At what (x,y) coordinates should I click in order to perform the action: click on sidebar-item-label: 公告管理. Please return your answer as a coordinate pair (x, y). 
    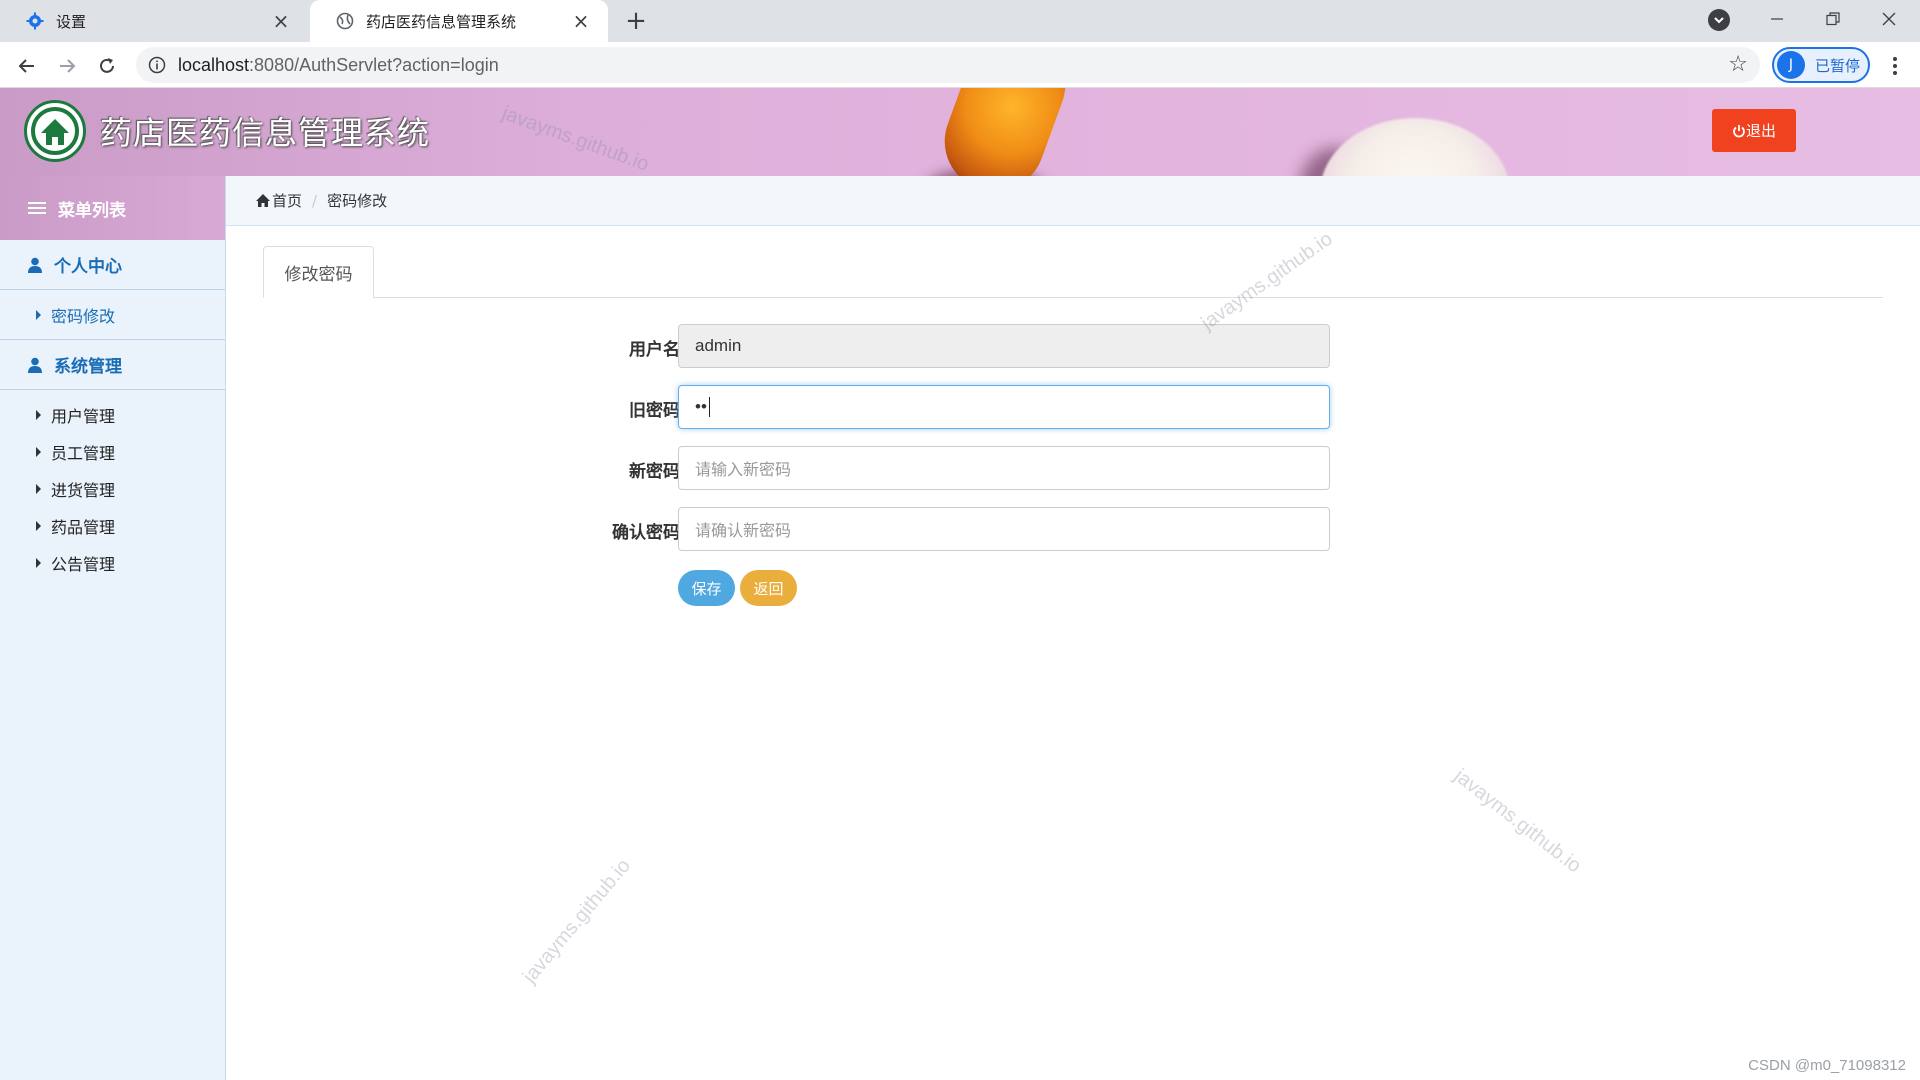
    Looking at the image, I should click on (83, 564).